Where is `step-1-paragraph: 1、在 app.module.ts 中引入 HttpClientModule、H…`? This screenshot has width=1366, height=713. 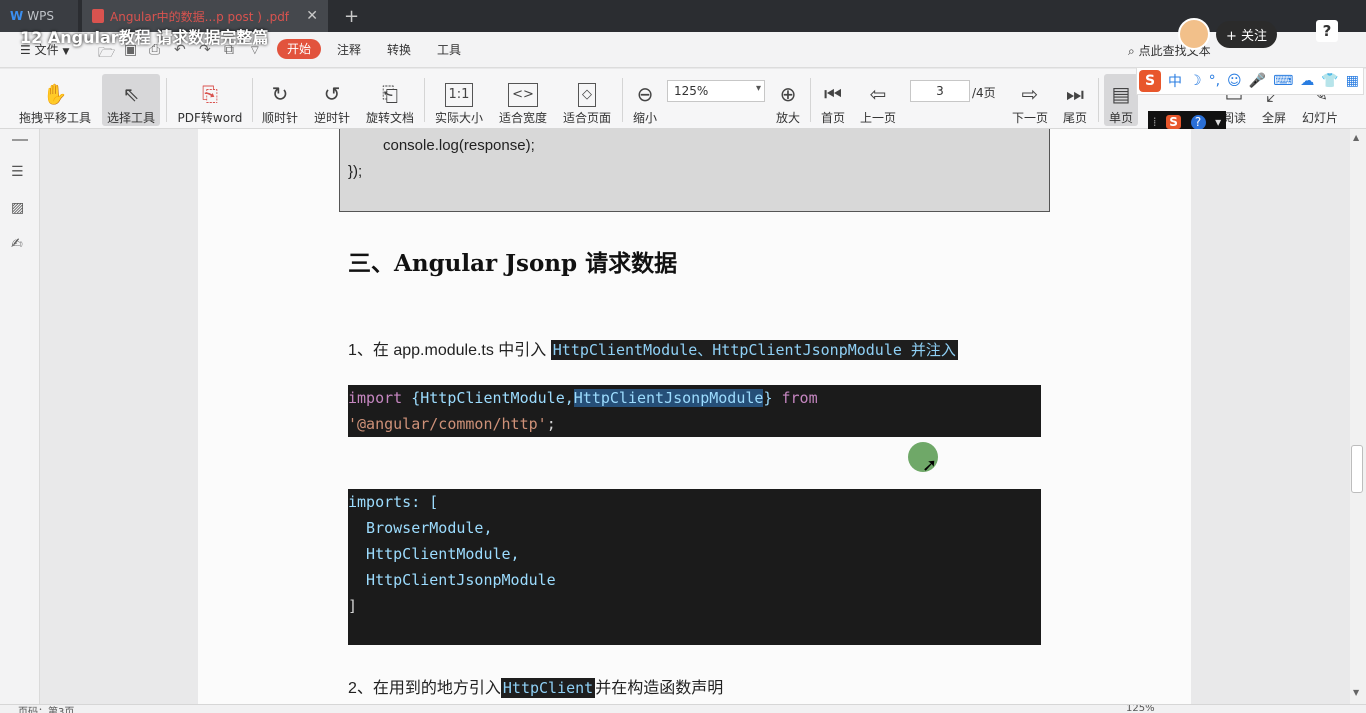 step-1-paragraph: 1、在 app.module.ts 中引入 HttpClientModule、H… is located at coordinates (653, 348).